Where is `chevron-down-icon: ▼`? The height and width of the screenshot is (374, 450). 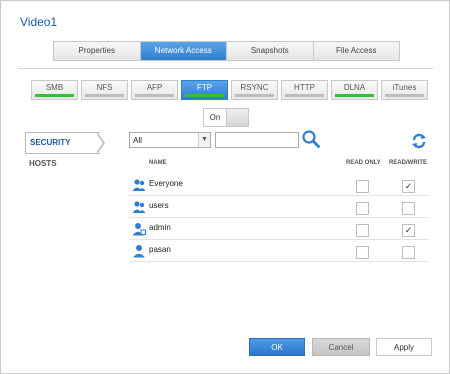
chevron-down-icon: ▼ is located at coordinates (204, 140).